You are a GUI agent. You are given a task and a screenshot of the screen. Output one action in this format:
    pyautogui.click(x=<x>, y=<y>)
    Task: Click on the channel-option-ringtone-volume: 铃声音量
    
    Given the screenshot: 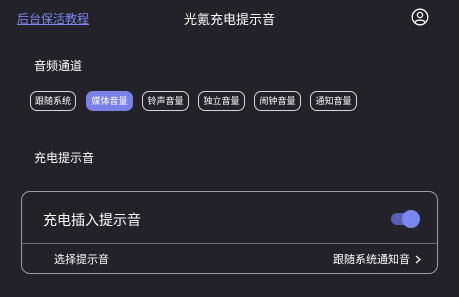 What is the action you would take?
    pyautogui.click(x=165, y=101)
    